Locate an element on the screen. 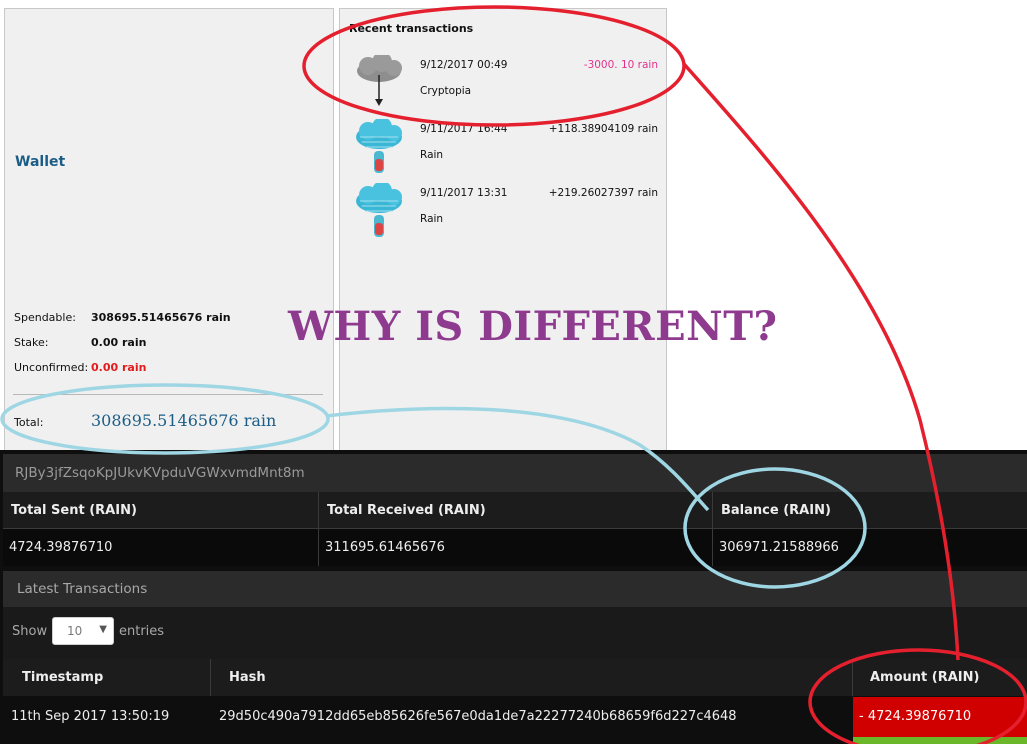 This screenshot has height=744, width=1027. balance-value: 306971.21588966 is located at coordinates (870, 547).